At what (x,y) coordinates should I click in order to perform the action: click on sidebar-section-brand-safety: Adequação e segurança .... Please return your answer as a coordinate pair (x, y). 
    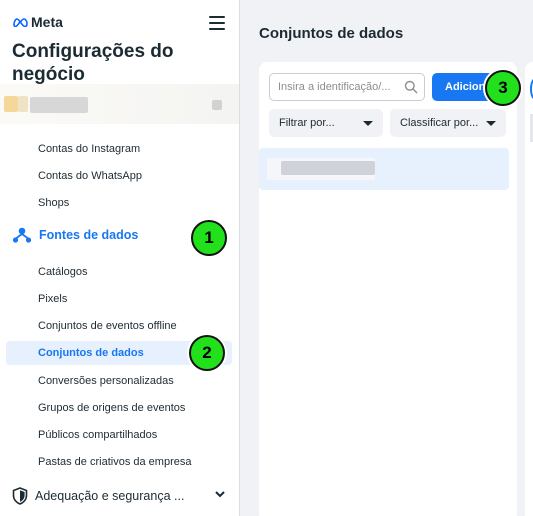
    Looking at the image, I should click on (118, 496).